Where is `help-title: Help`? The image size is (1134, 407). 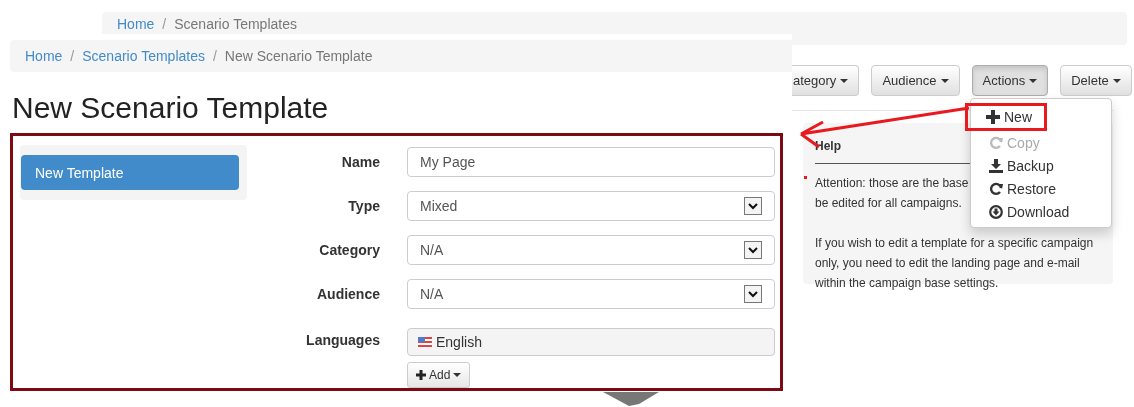
help-title: Help is located at coordinates (828, 146).